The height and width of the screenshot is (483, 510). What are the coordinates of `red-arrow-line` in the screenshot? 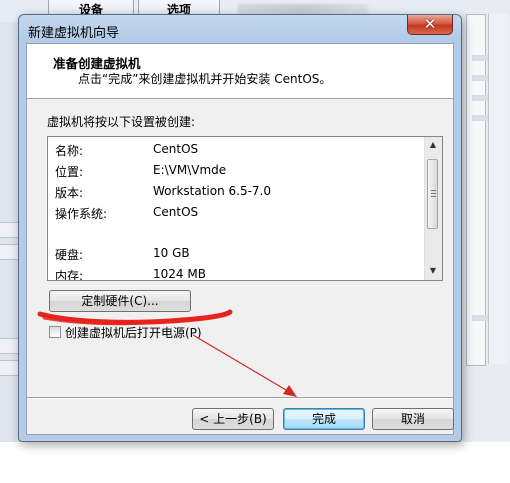 It's located at (242, 364).